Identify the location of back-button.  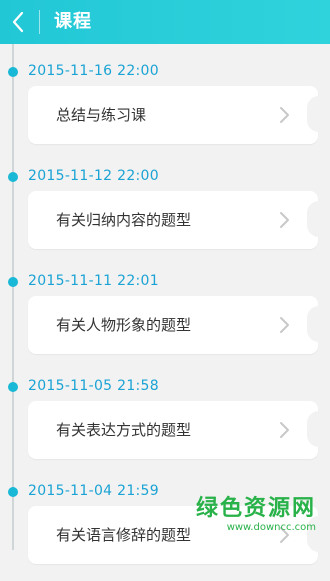
(18, 22).